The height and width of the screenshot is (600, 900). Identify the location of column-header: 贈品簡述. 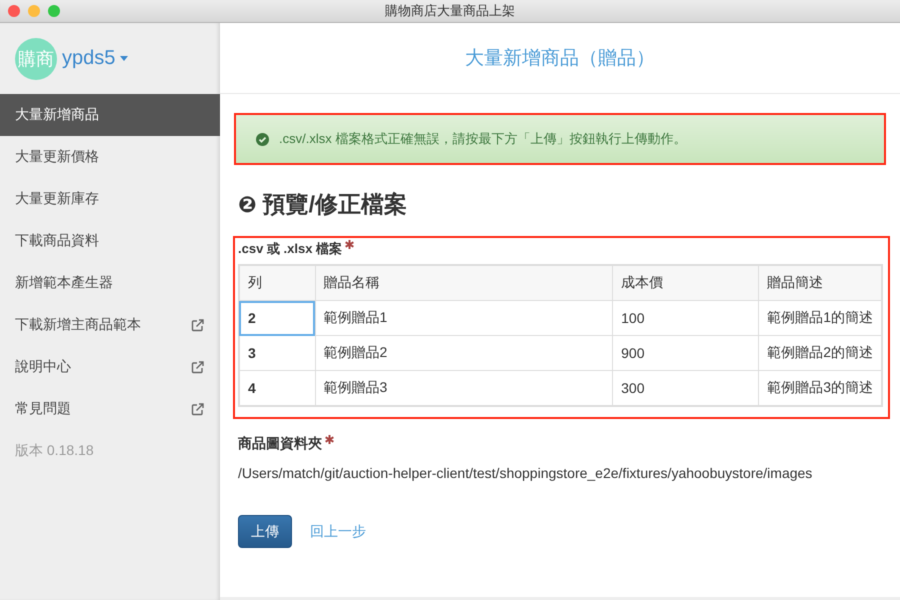
(820, 282).